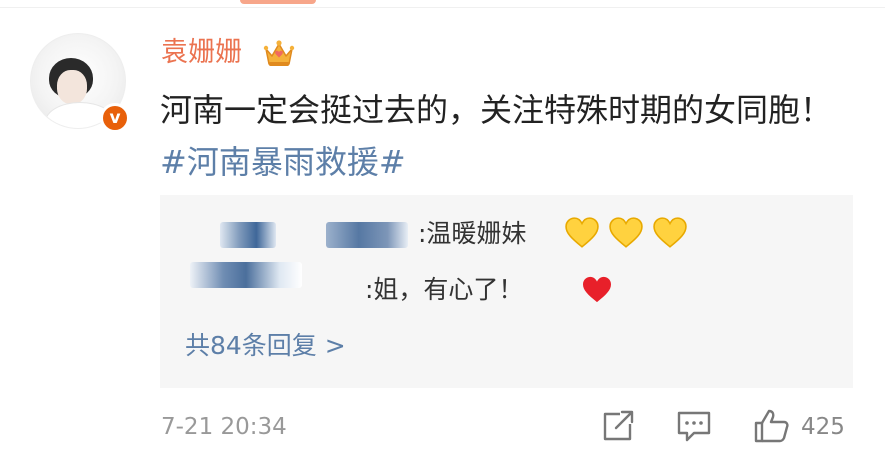 The height and width of the screenshot is (455, 885). Describe the element at coordinates (772, 426) in the screenshot. I see `like-icon` at that location.